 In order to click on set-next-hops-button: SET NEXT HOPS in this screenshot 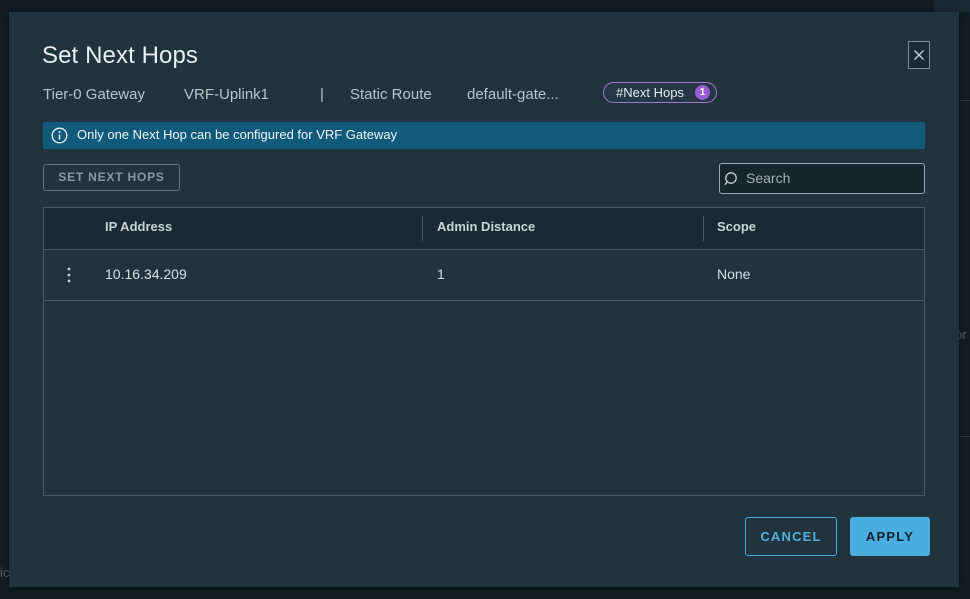, I will do `click(111, 177)`.